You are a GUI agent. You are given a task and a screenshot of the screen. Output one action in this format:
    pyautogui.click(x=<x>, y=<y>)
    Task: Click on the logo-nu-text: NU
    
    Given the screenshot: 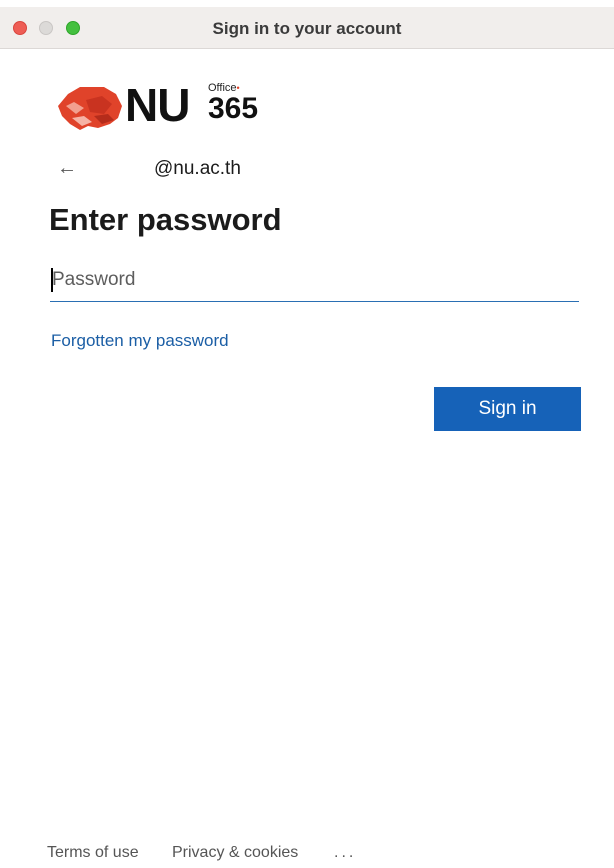 What is the action you would take?
    pyautogui.click(x=157, y=105)
    